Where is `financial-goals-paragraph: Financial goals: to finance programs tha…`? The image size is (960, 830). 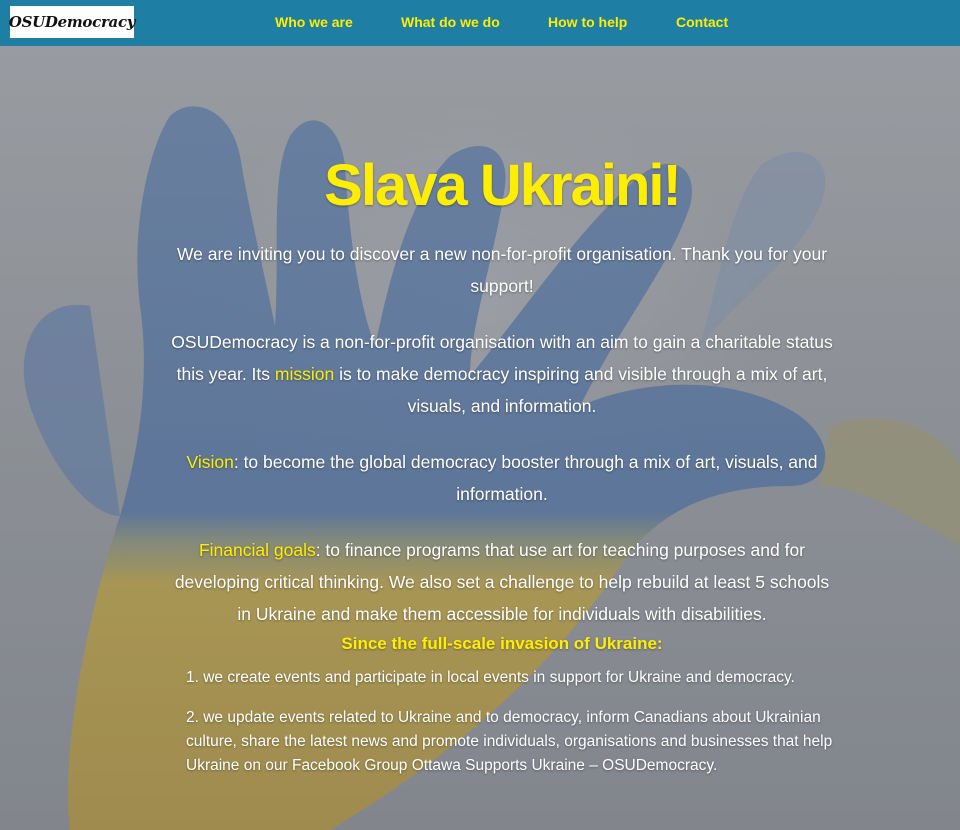 financial-goals-paragraph: Financial goals: to finance programs tha… is located at coordinates (502, 582).